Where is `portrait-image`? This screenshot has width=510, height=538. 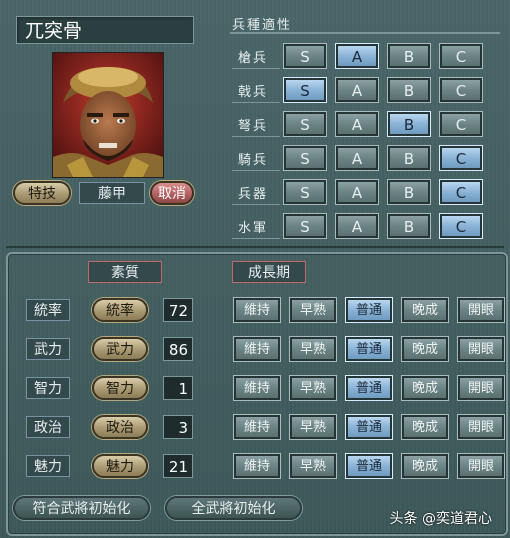 portrait-image is located at coordinates (108, 115).